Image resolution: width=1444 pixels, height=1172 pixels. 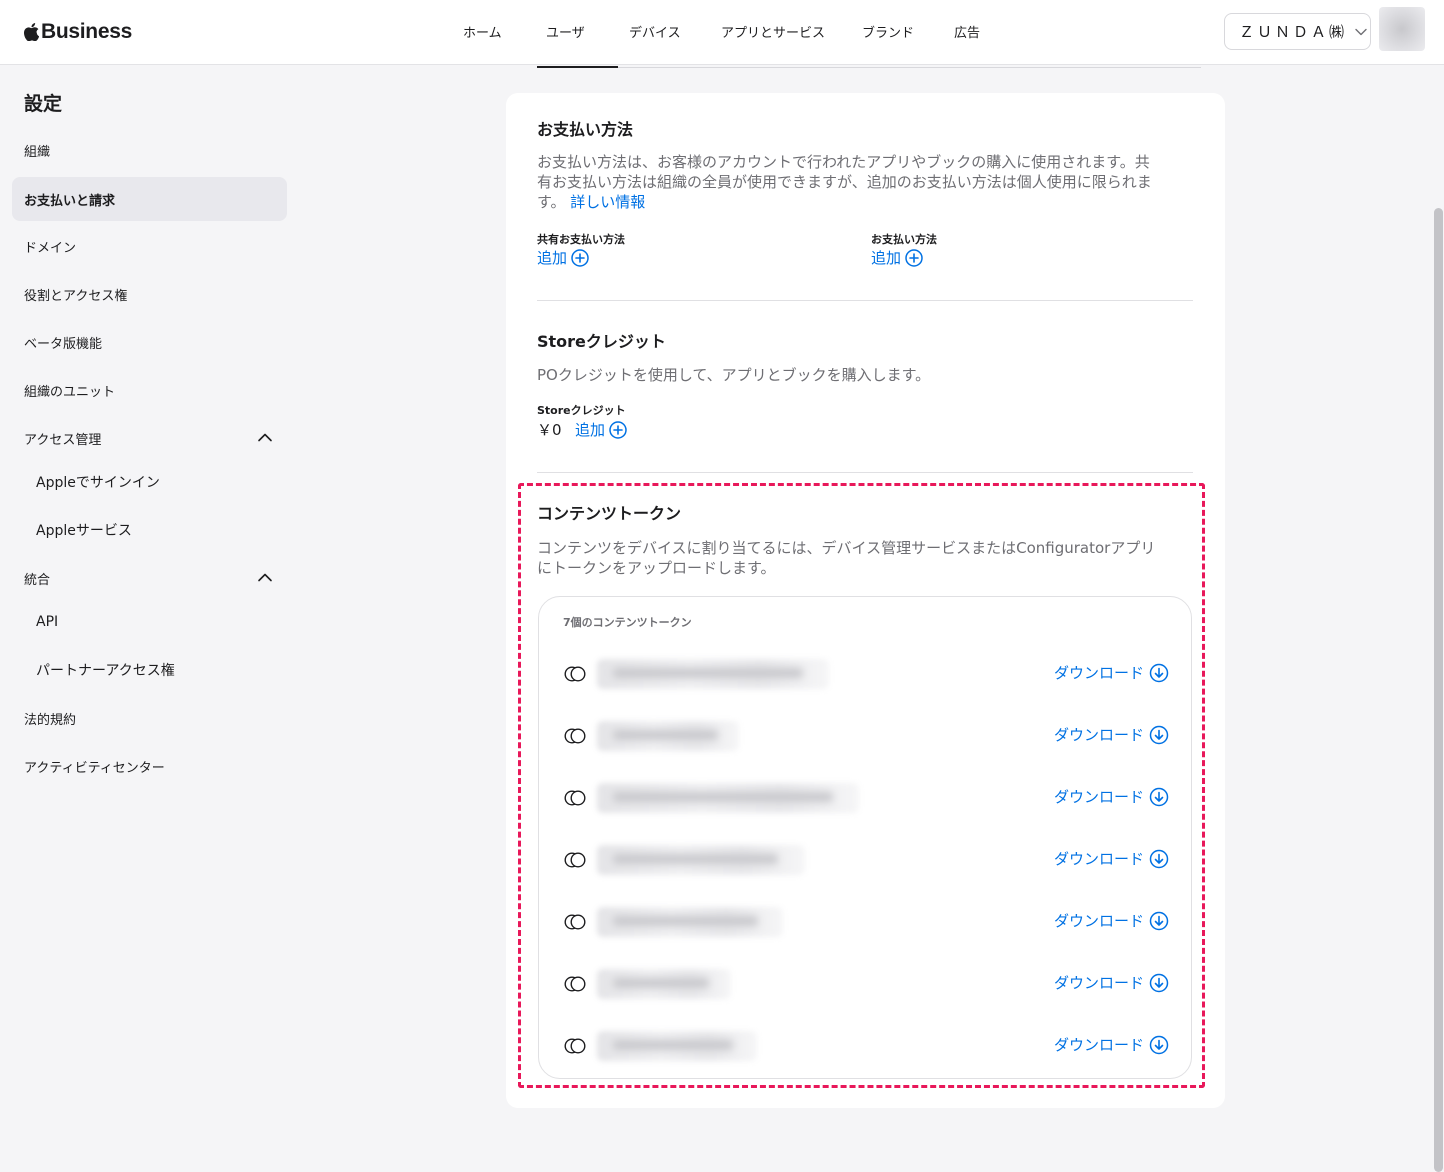 I want to click on sidebar-item-activity-center: アクティビティセンター, so click(x=149, y=766).